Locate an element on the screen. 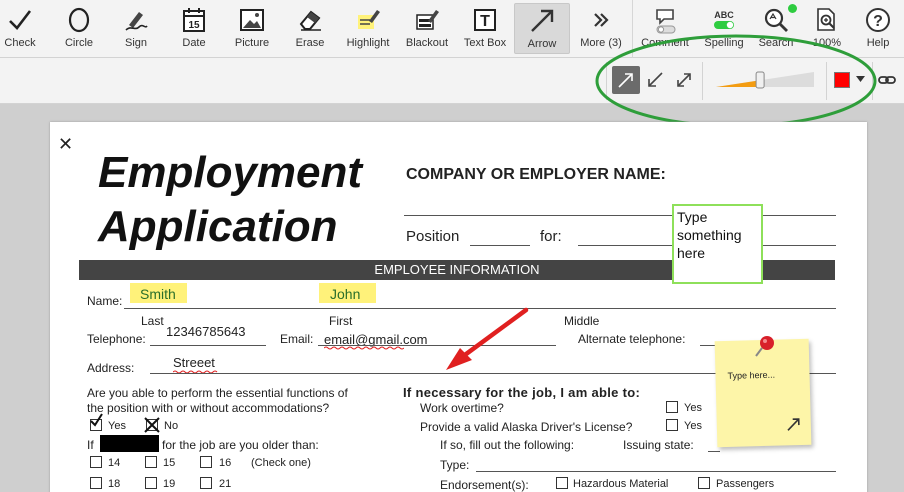 Image resolution: width=904 pixels, height=492 pixels. calendar-date-number: 15 is located at coordinates (194, 25).